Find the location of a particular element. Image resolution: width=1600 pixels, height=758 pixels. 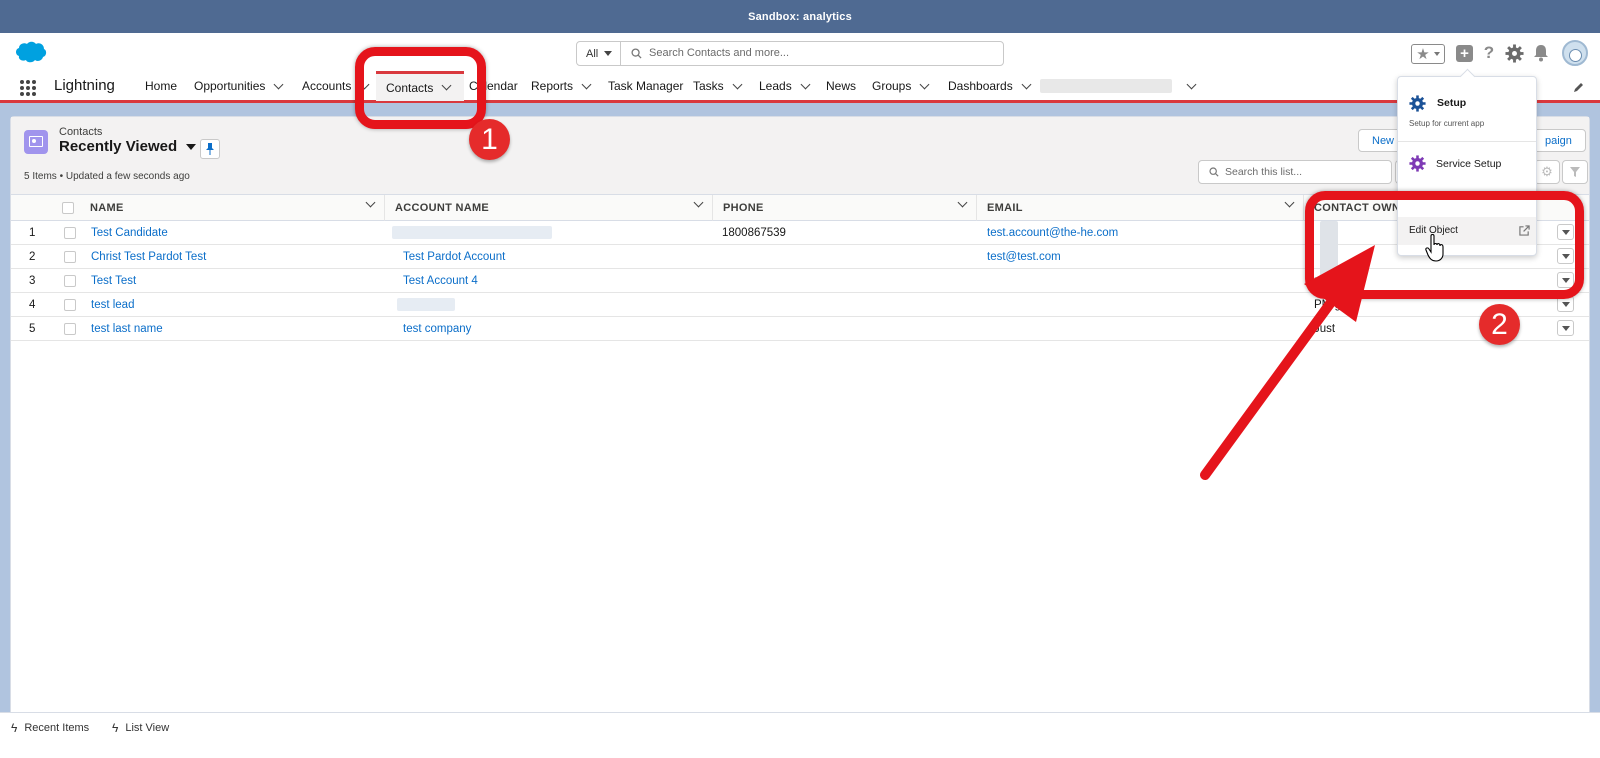

account-name-link: test company is located at coordinates (437, 328).